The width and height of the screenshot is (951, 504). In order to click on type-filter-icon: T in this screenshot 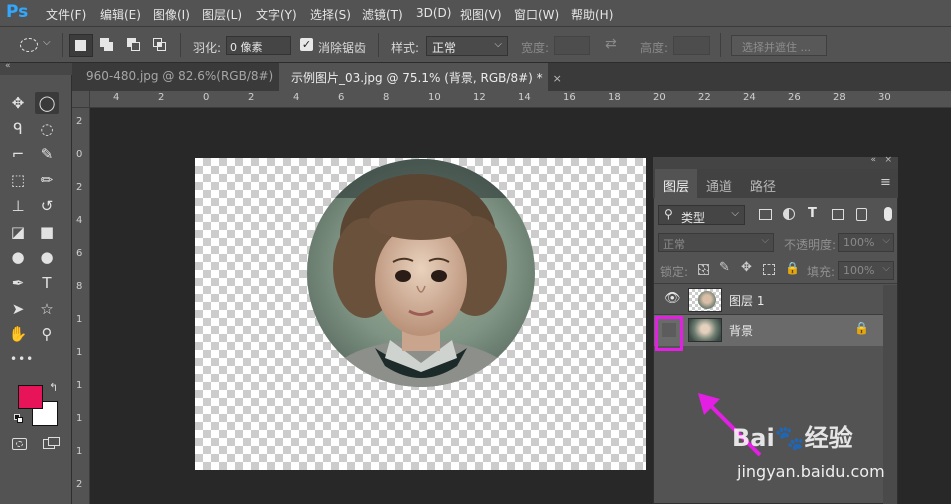, I will do `click(812, 213)`.